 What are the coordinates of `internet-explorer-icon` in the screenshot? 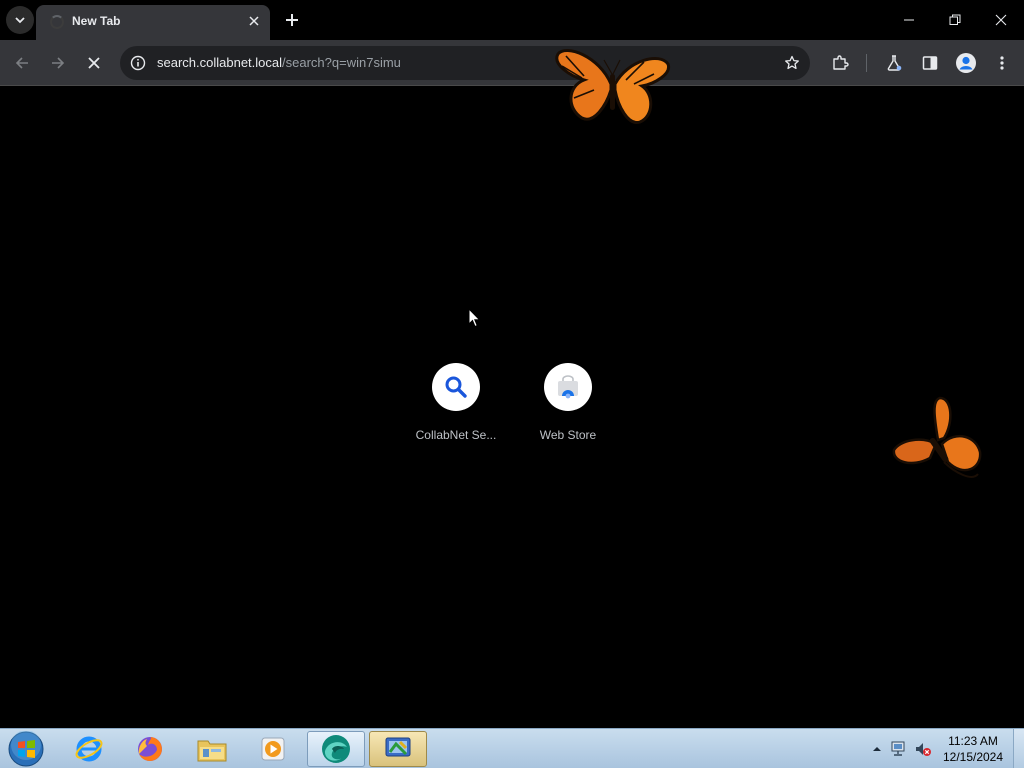 It's located at (89, 749).